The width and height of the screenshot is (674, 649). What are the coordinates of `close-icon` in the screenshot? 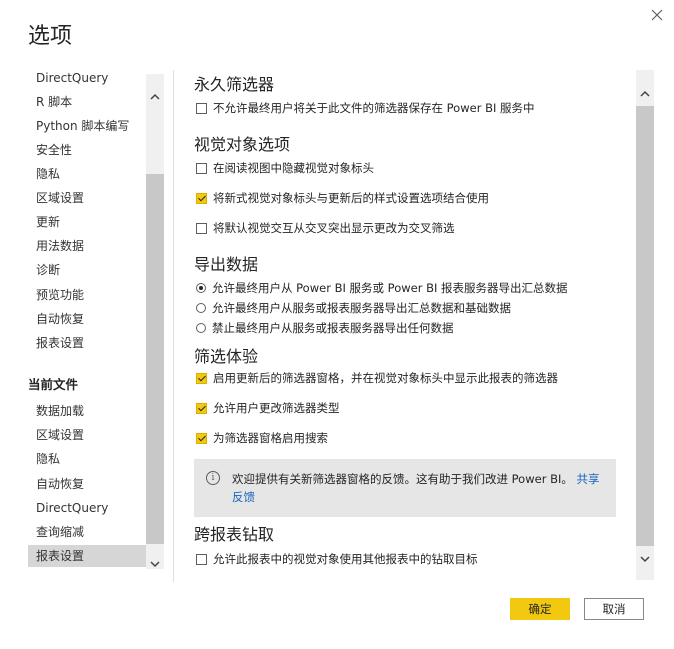 It's located at (657, 15).